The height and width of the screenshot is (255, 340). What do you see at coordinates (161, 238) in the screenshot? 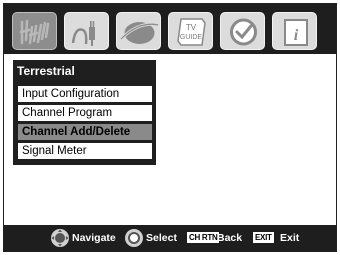
I see `select-label: Select` at bounding box center [161, 238].